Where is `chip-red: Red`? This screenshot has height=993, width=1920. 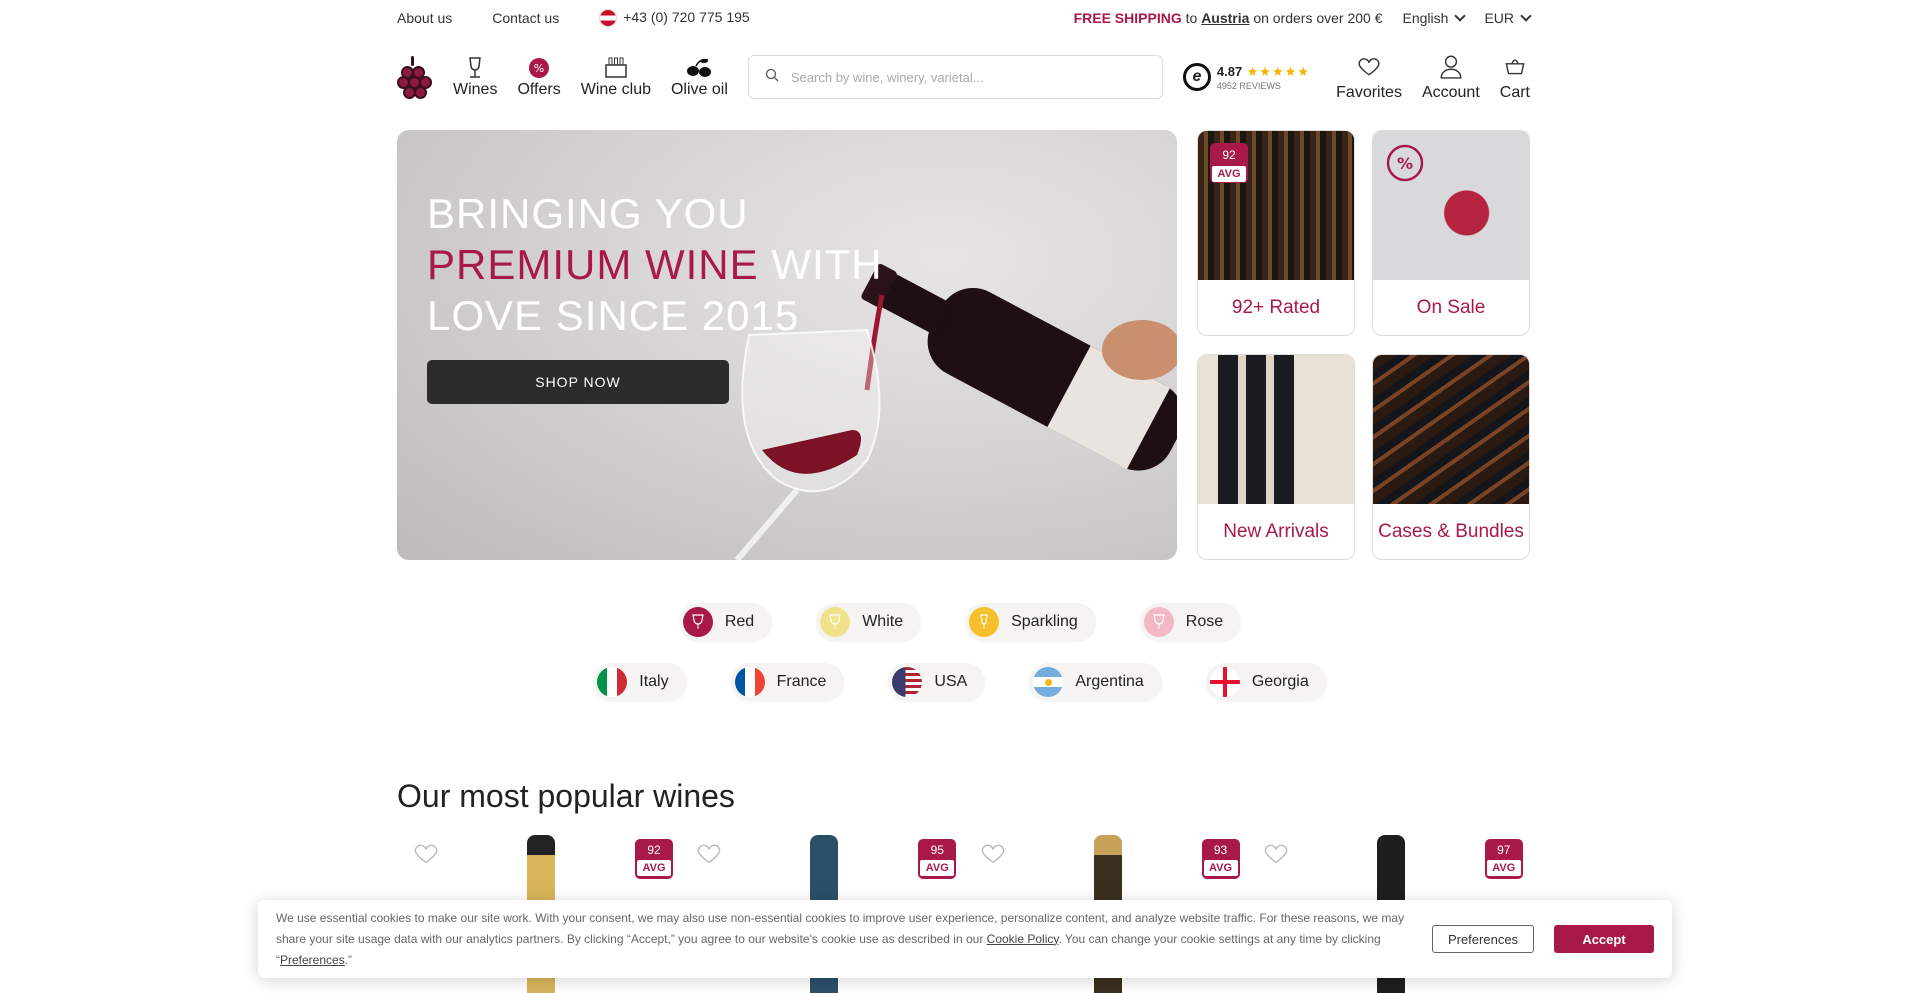 chip-red: Red is located at coordinates (725, 622).